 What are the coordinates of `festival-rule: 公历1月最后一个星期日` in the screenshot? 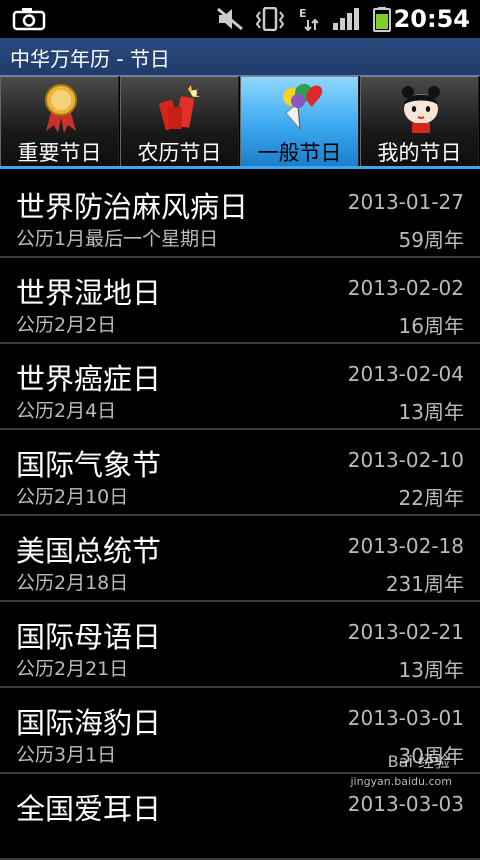 It's located at (117, 239).